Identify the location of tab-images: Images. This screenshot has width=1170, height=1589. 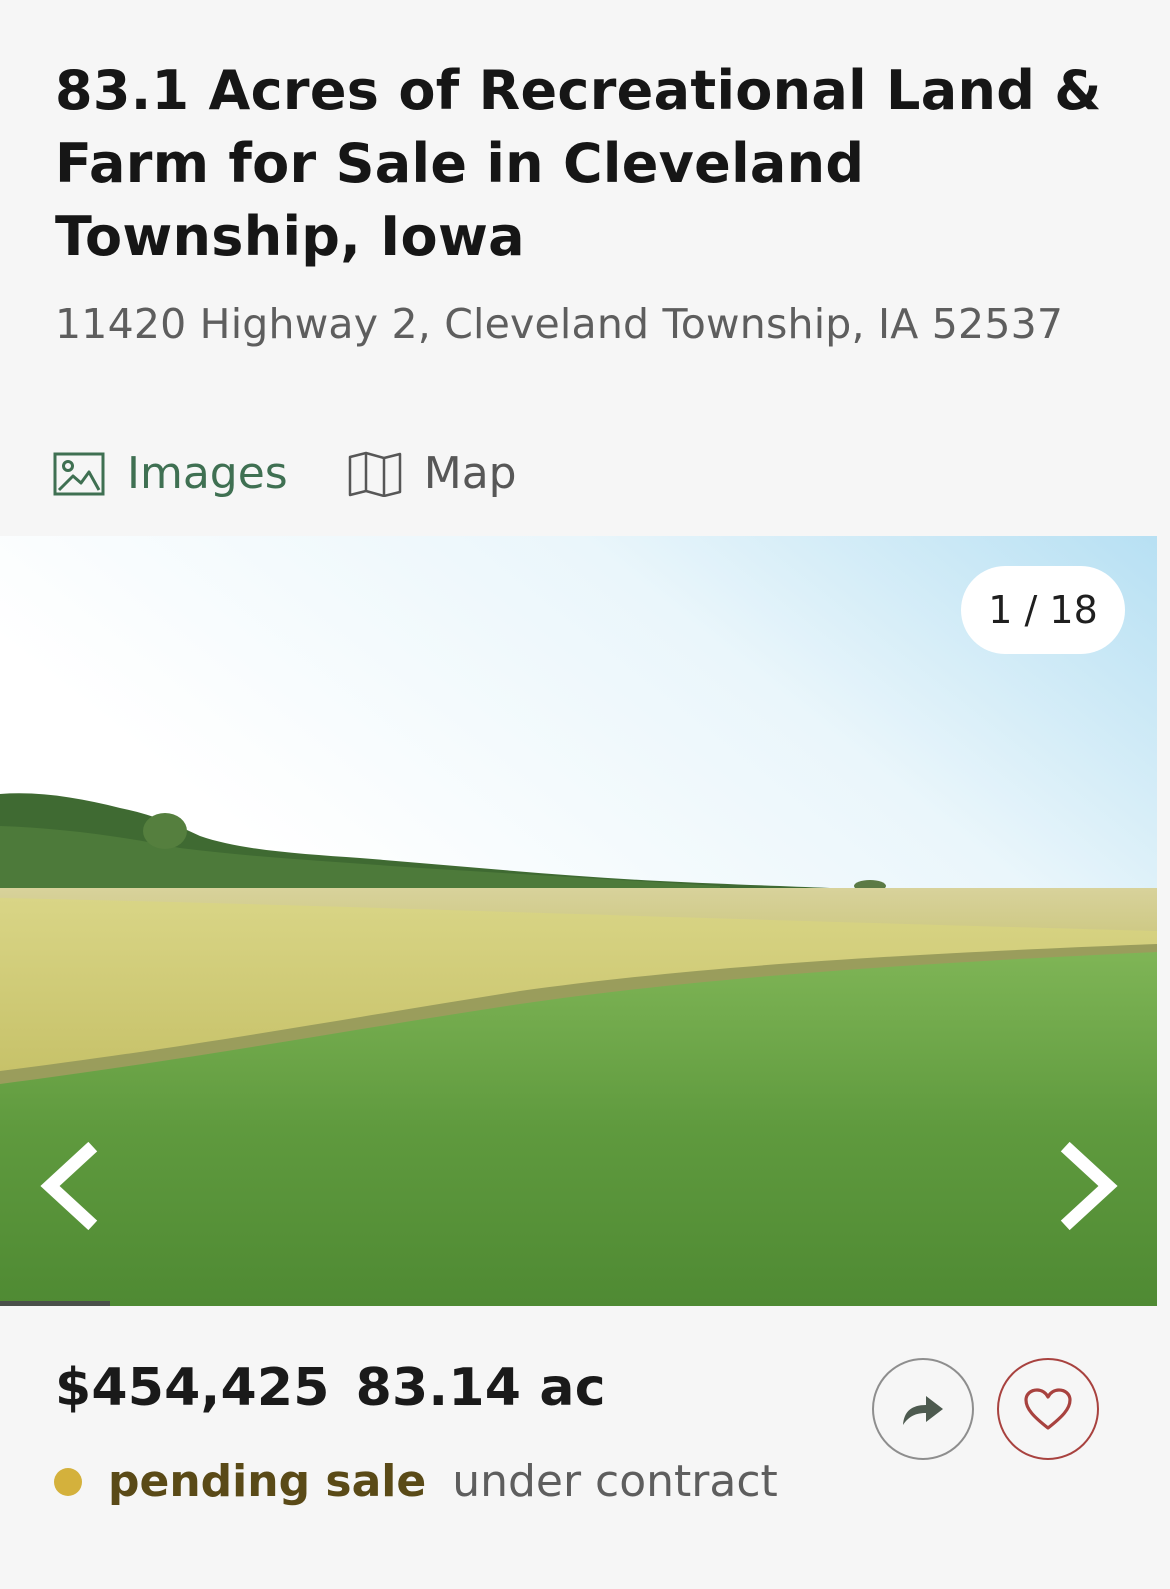
(170, 473).